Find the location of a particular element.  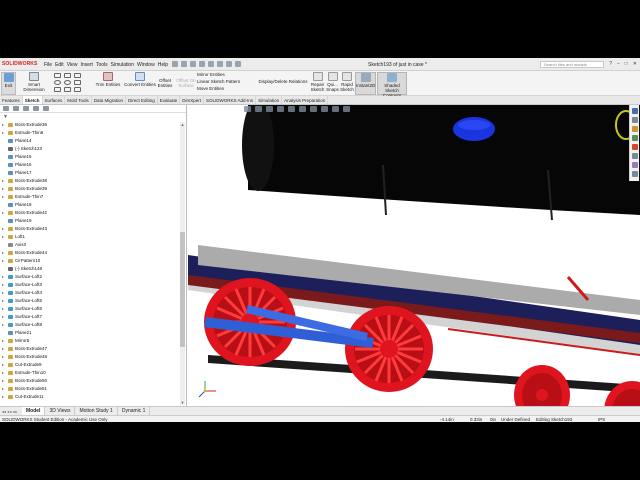

feature-tree-item: ▸ Surface-Loft6 is located at coordinates (89, 309).